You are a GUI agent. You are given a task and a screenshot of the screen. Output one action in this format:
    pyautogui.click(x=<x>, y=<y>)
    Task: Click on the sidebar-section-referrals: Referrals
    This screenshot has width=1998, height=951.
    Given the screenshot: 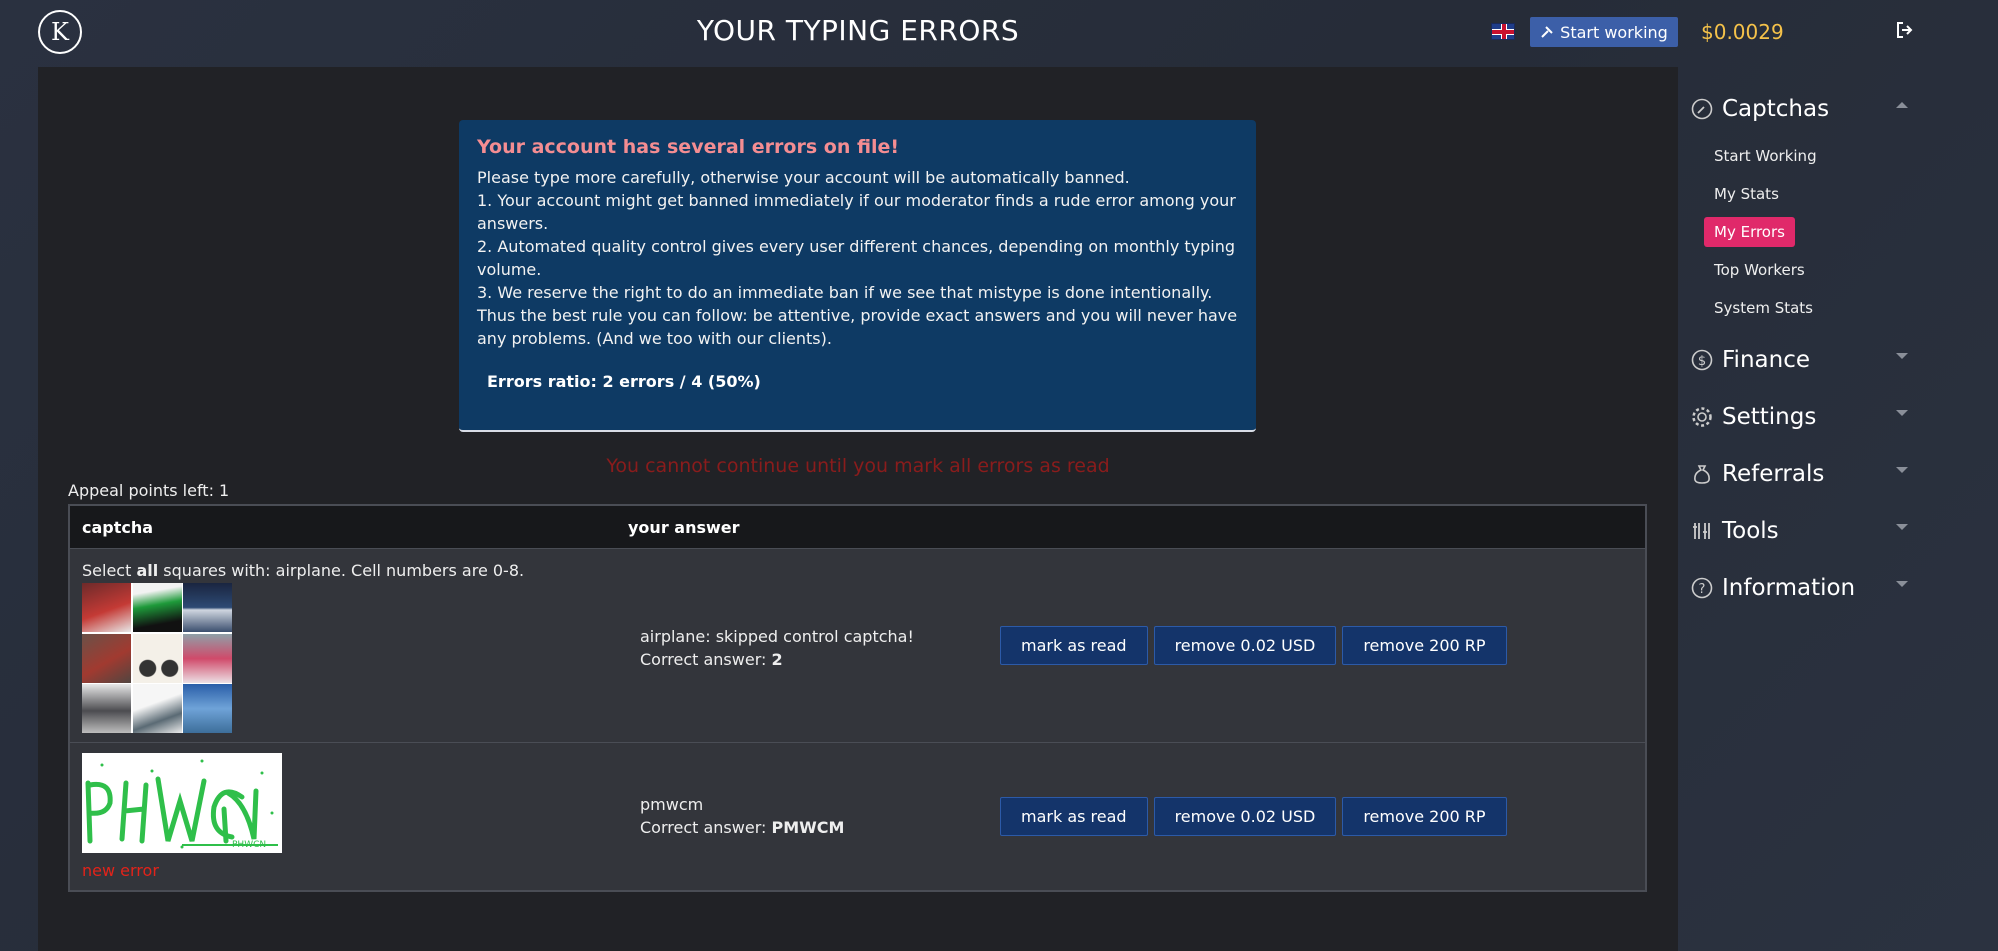 What is the action you would take?
    pyautogui.click(x=1810, y=473)
    